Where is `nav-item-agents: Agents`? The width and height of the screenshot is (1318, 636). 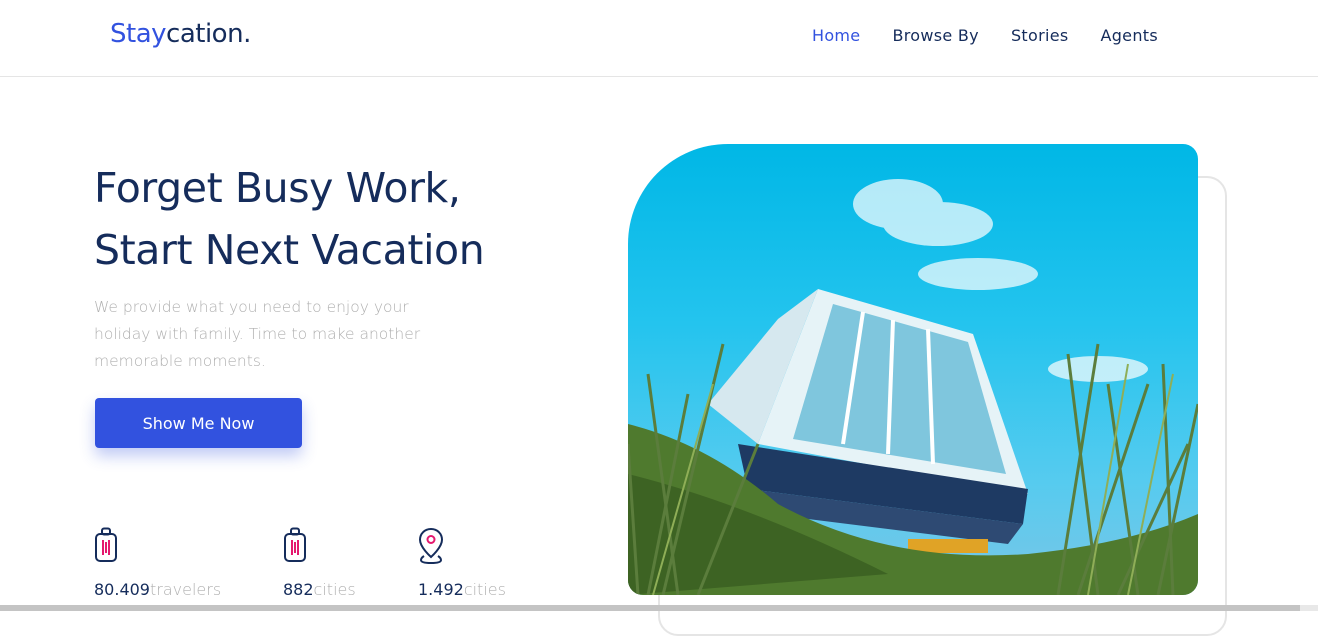 nav-item-agents: Agents is located at coordinates (1129, 35).